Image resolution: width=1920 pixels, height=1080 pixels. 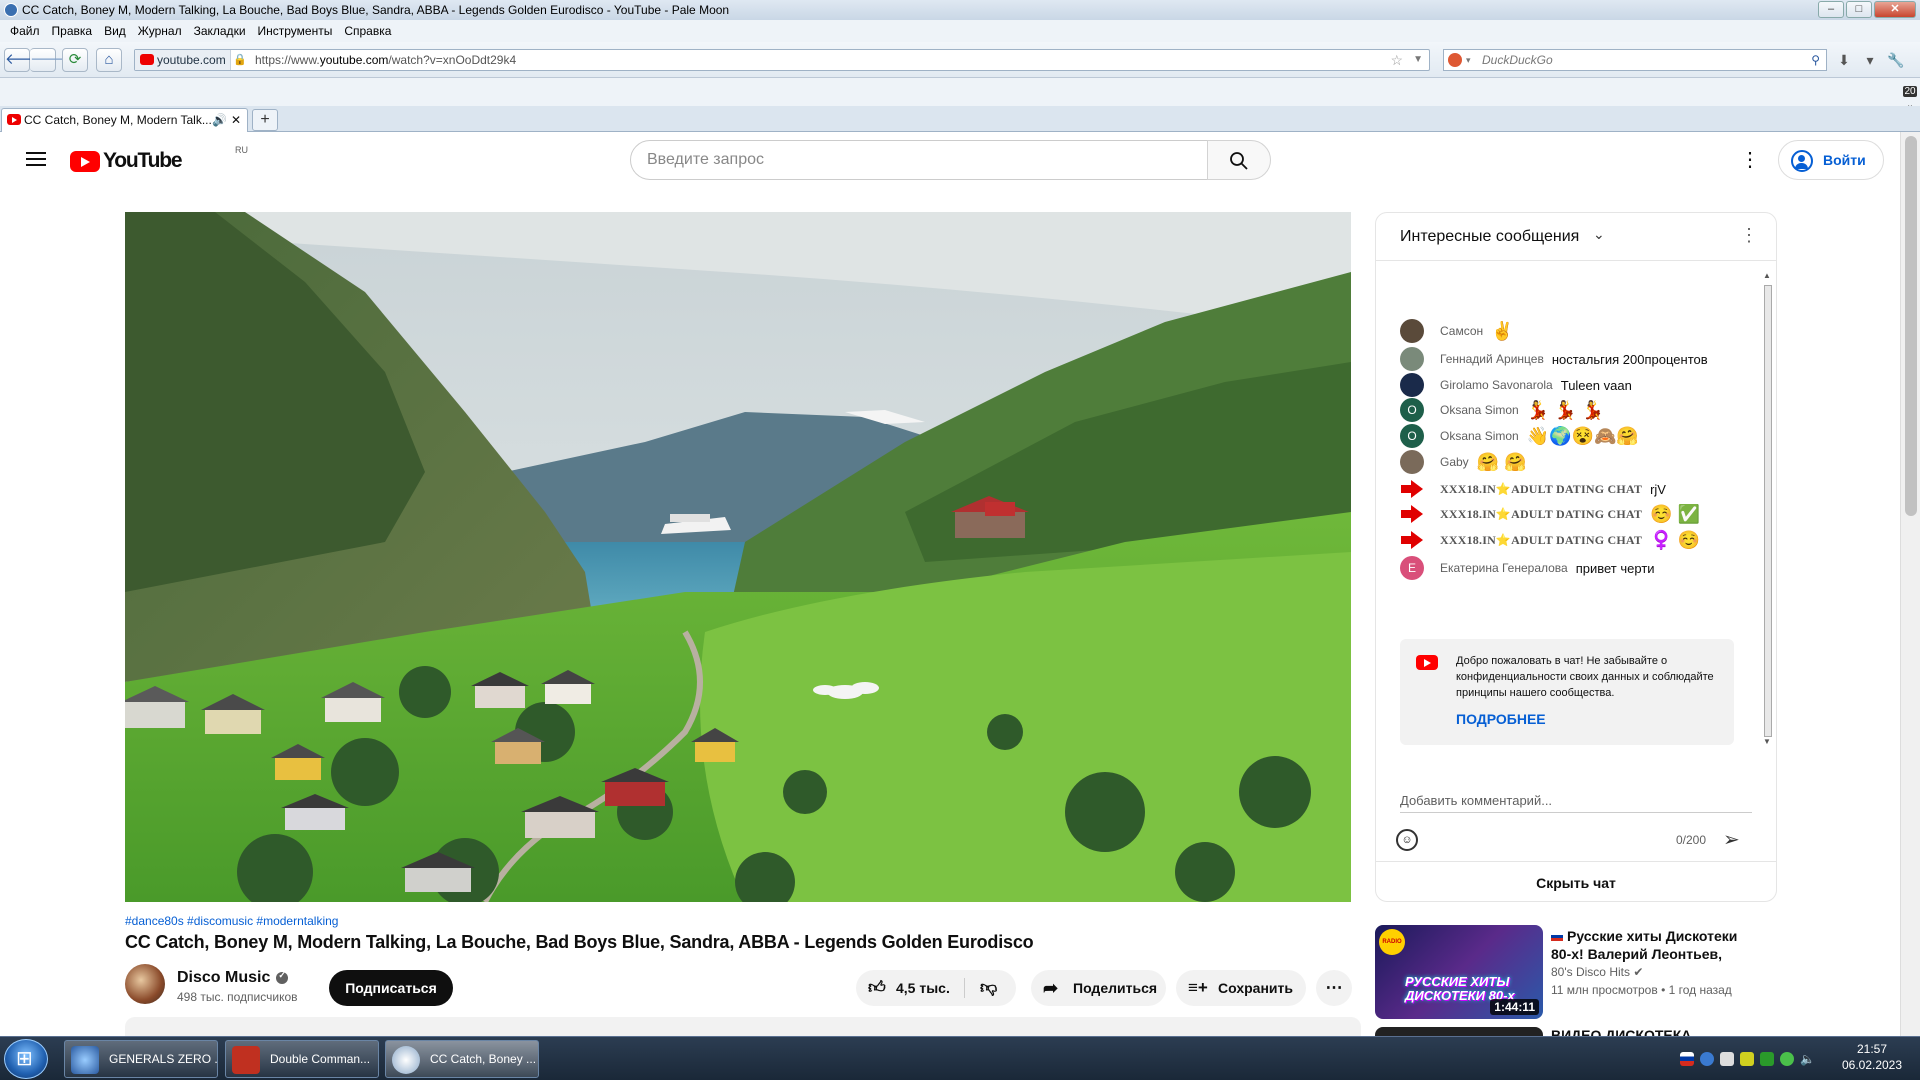 What do you see at coordinates (265, 120) in the screenshot?
I see `new-tab-button: +` at bounding box center [265, 120].